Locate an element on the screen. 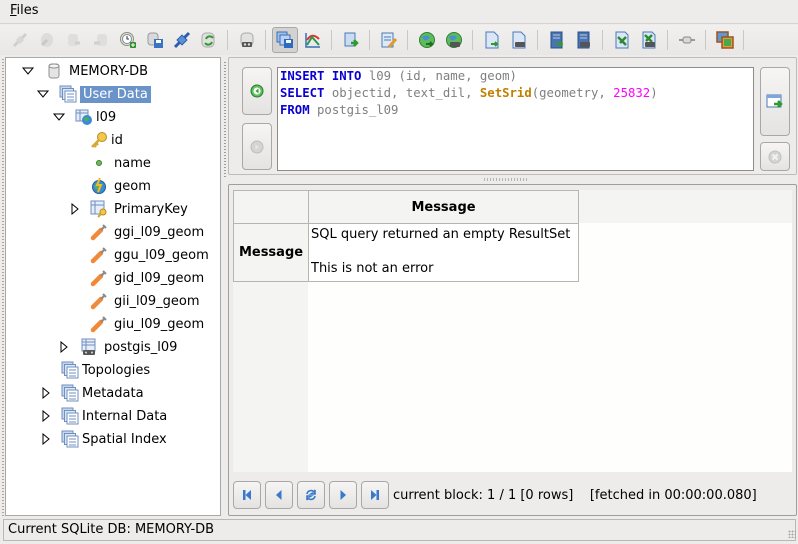 This screenshot has height=544, width=798. tree-node-spatial-index: Spatial Index is located at coordinates (105, 439).